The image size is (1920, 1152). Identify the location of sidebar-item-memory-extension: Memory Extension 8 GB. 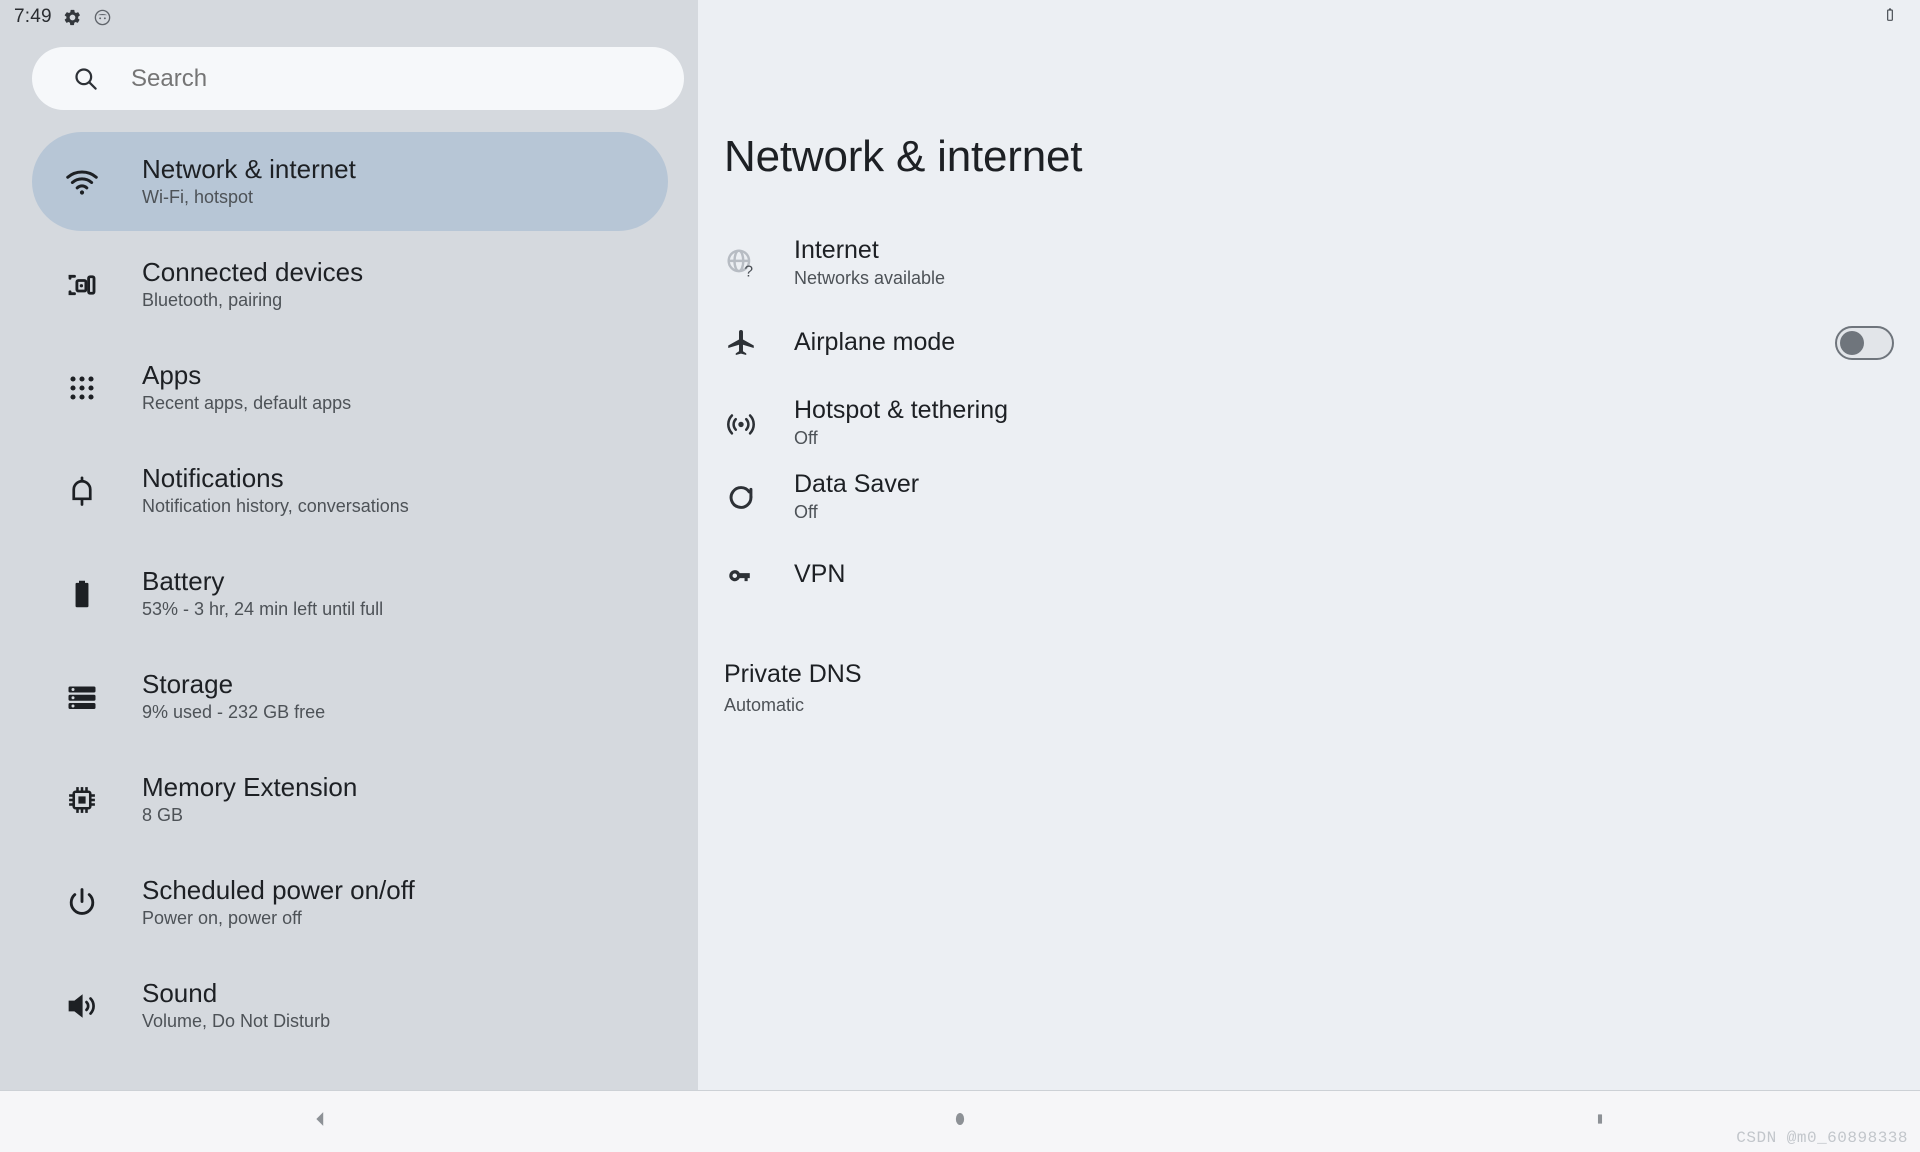
(350, 799).